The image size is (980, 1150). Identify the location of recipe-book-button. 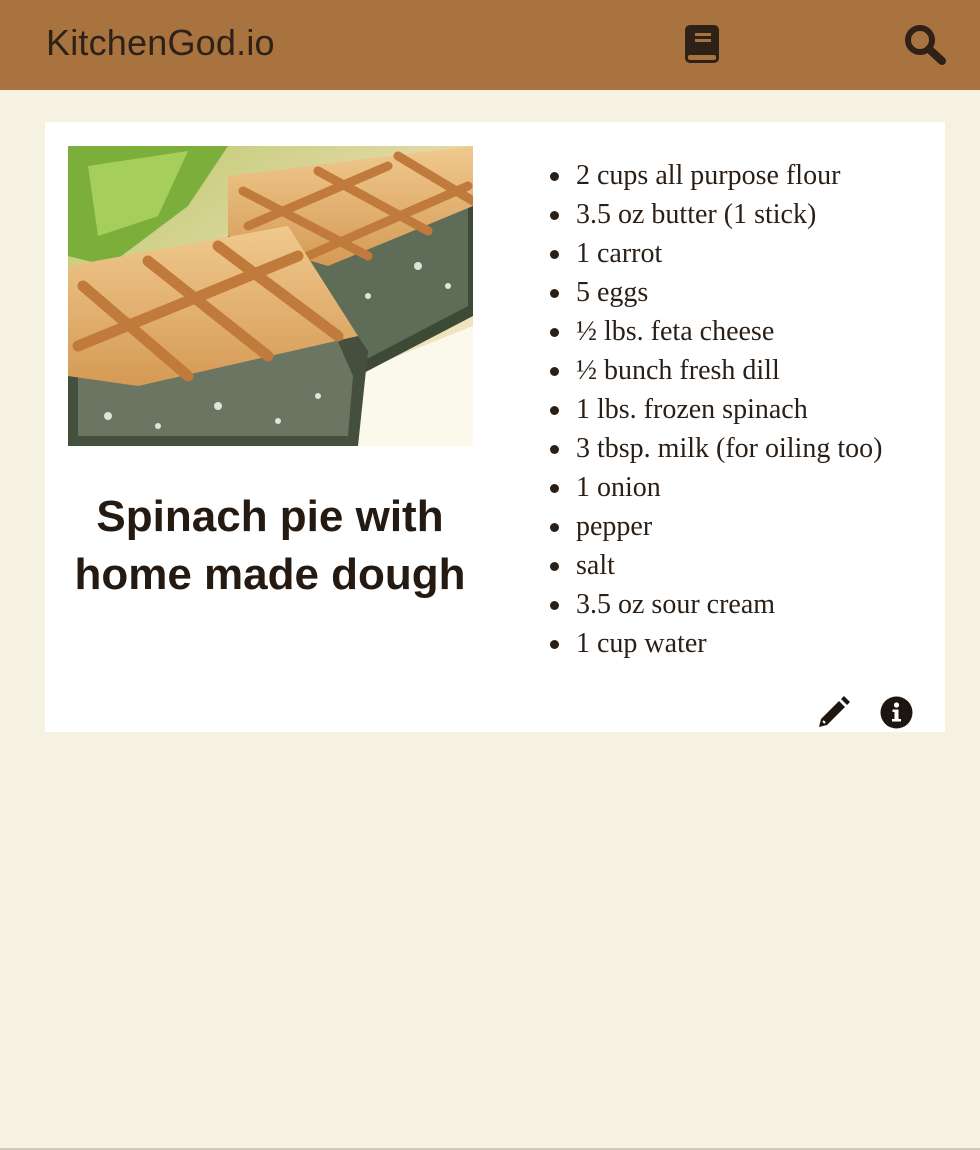
(703, 44).